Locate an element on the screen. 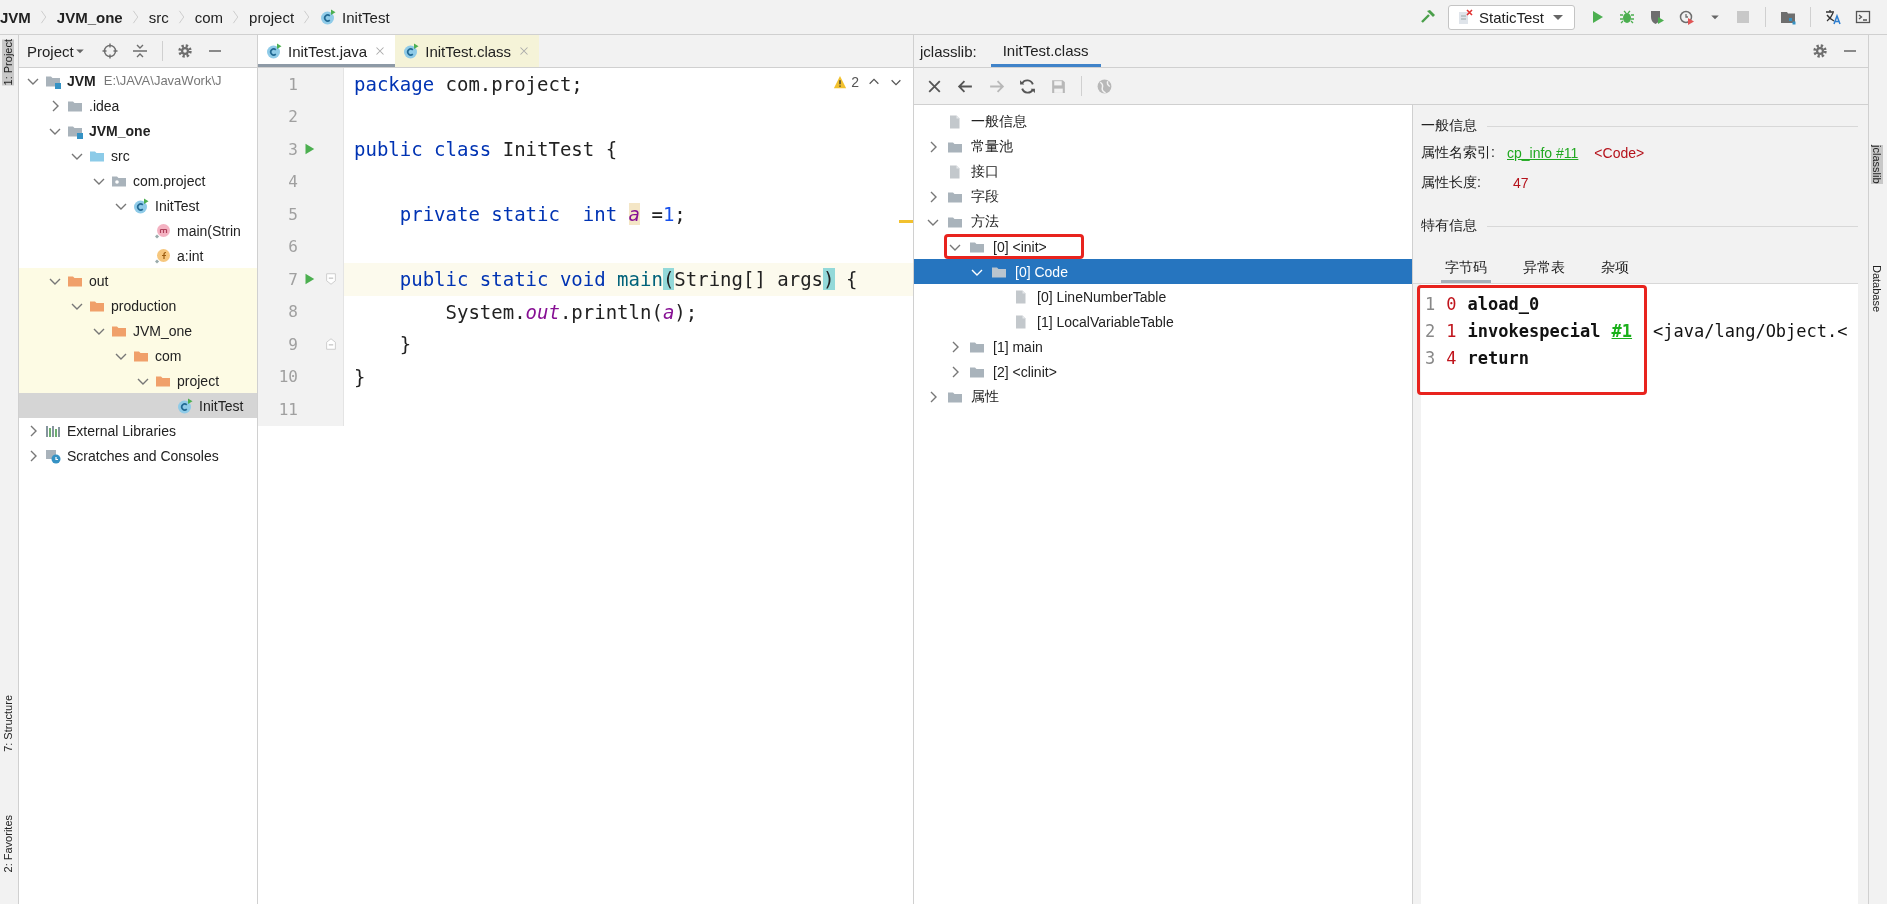 The height and width of the screenshot is (904, 1887). code-token: { is located at coordinates (851, 279).